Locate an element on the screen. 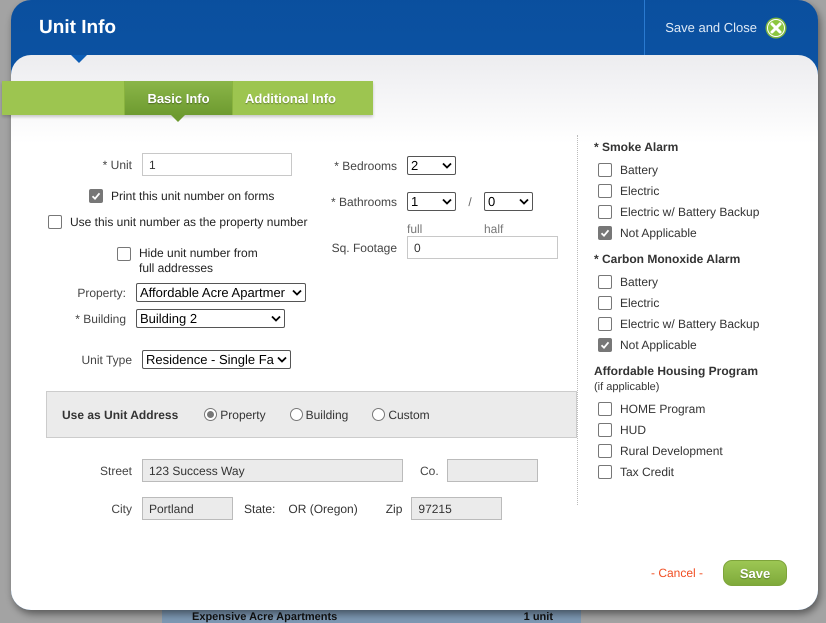 Image resolution: width=826 pixels, height=623 pixels. half-bathrooms-dropdown: 0 is located at coordinates (508, 201).